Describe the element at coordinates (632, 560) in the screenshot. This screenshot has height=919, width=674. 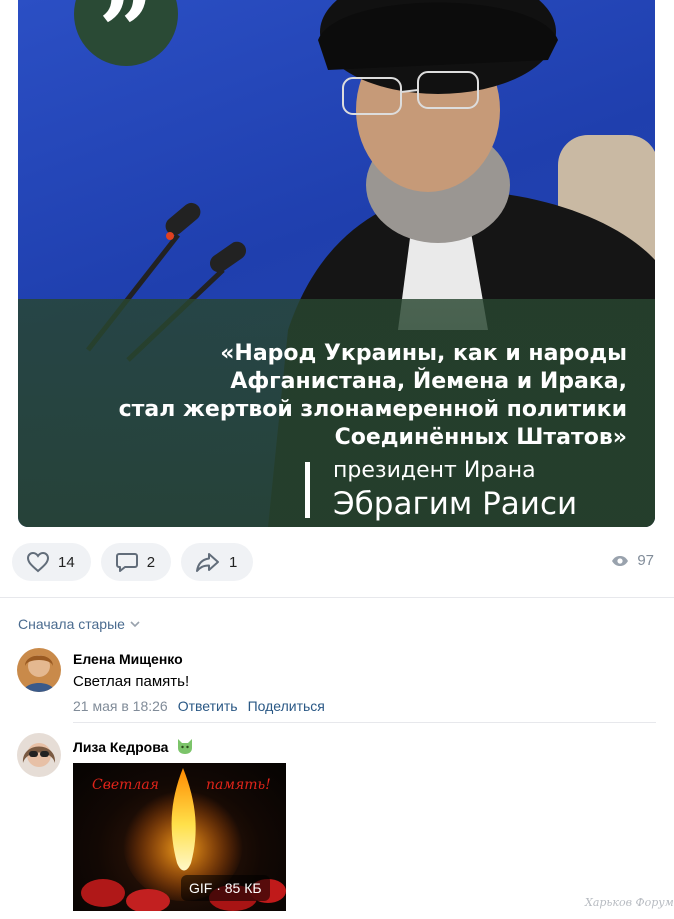
I see `views-counter: 97` at that location.